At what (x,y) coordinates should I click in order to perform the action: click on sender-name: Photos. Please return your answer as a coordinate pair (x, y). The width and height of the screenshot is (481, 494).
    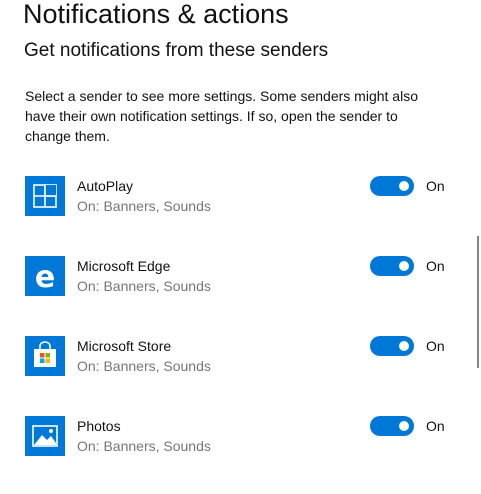
    Looking at the image, I should click on (99, 426).